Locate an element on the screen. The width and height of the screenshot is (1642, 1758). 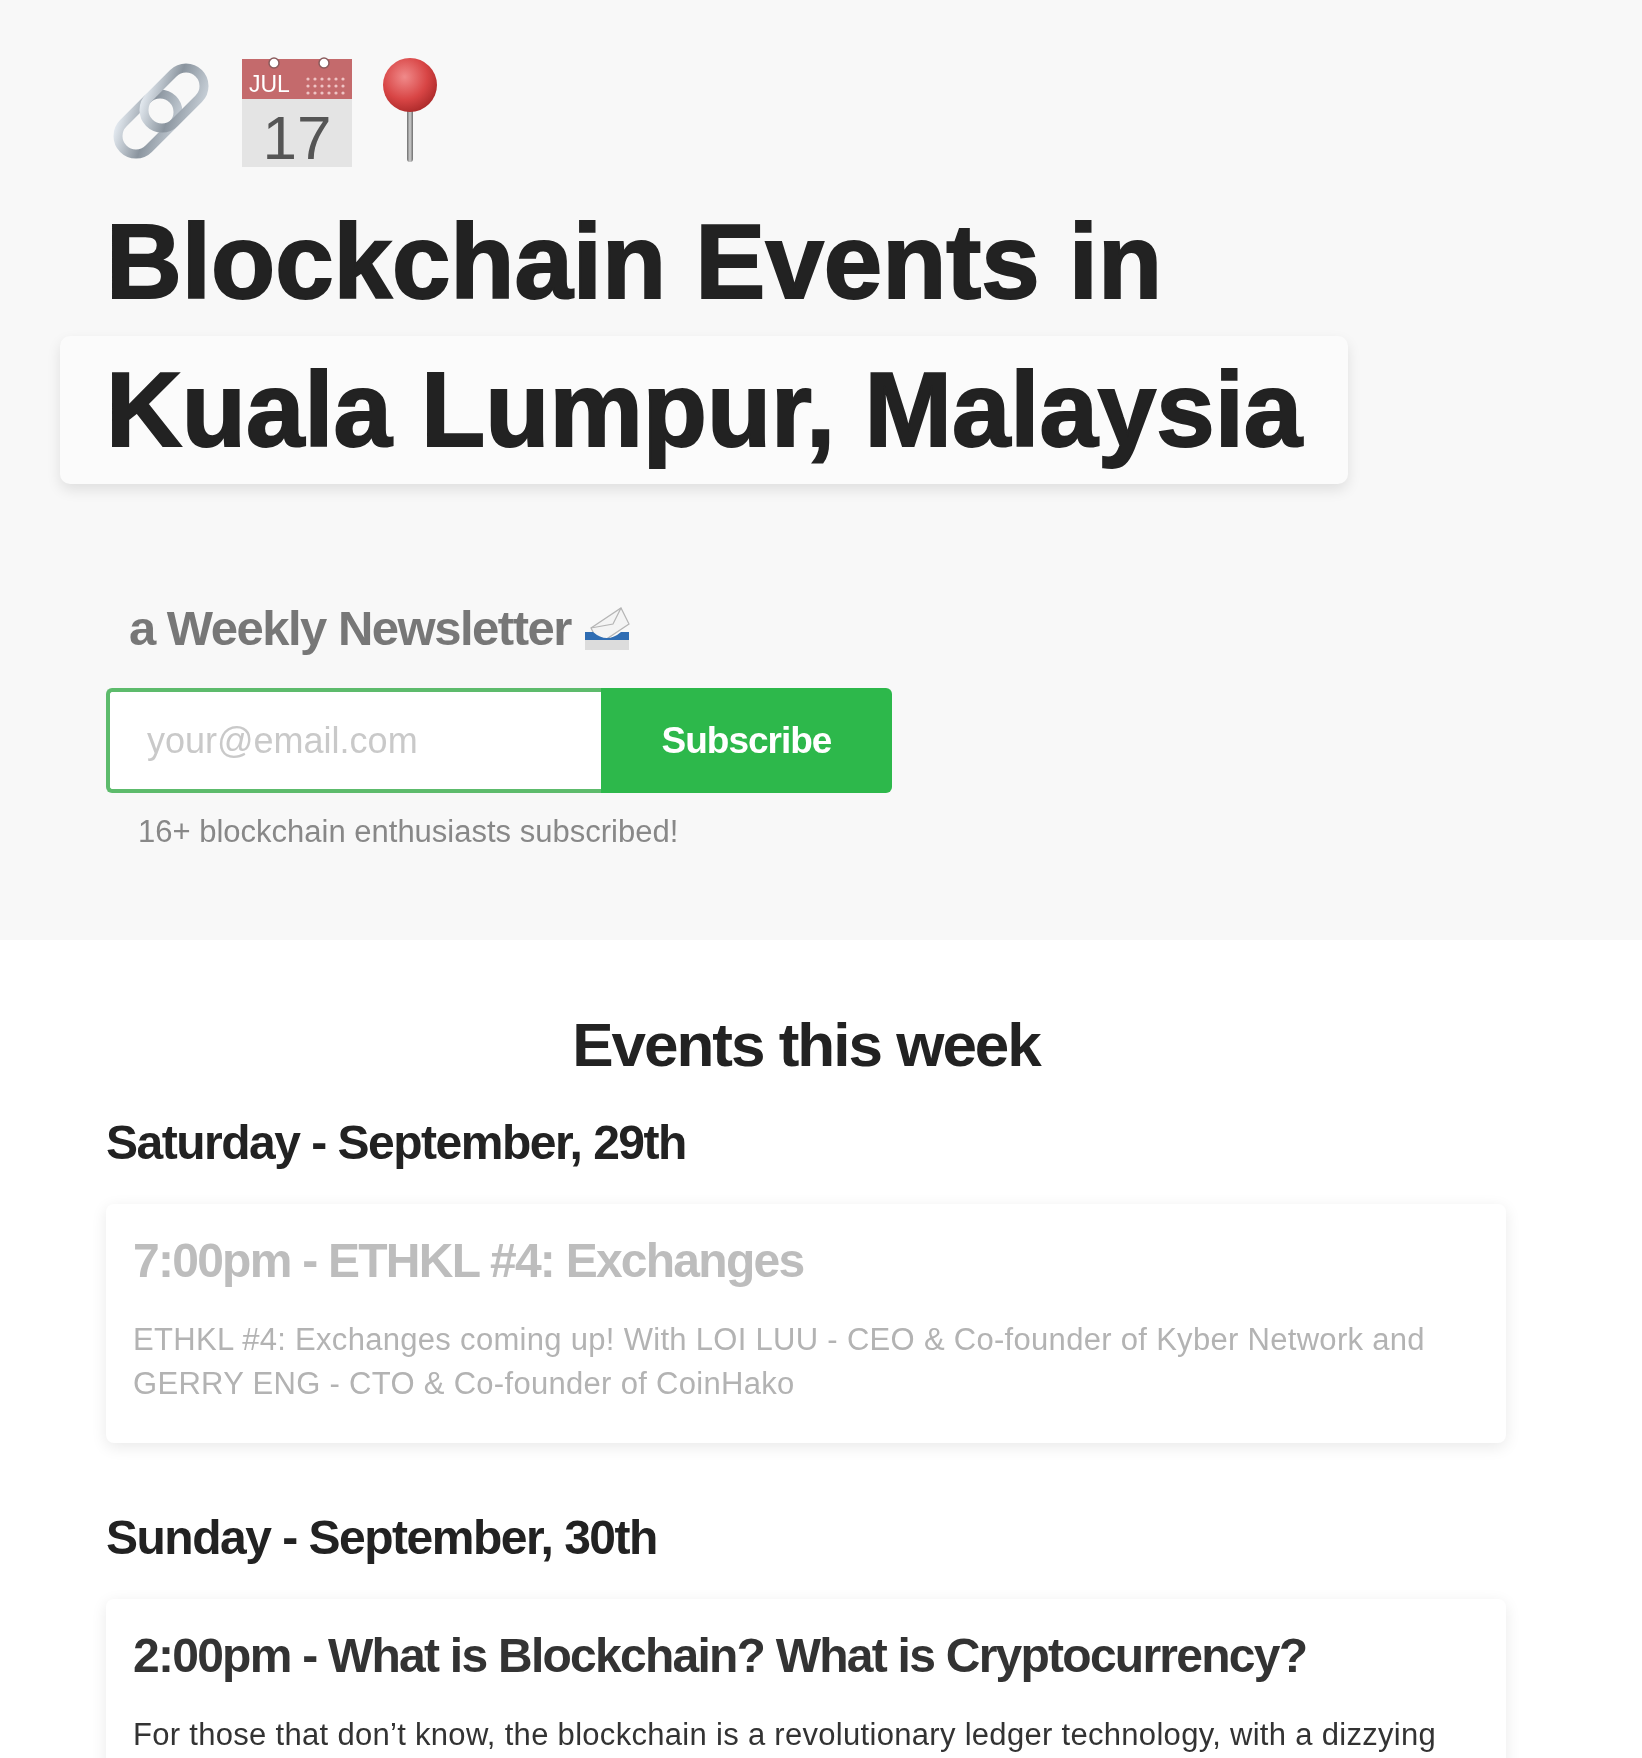
newsletter-heading: a Weekly Newsletter is located at coordinates (350, 628).